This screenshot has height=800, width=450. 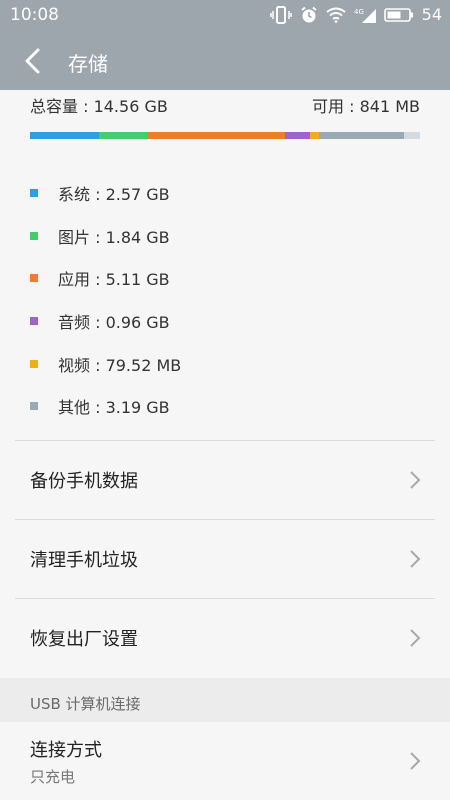 I want to click on backup-phone-data-item: 备份手机数据, so click(x=225, y=480).